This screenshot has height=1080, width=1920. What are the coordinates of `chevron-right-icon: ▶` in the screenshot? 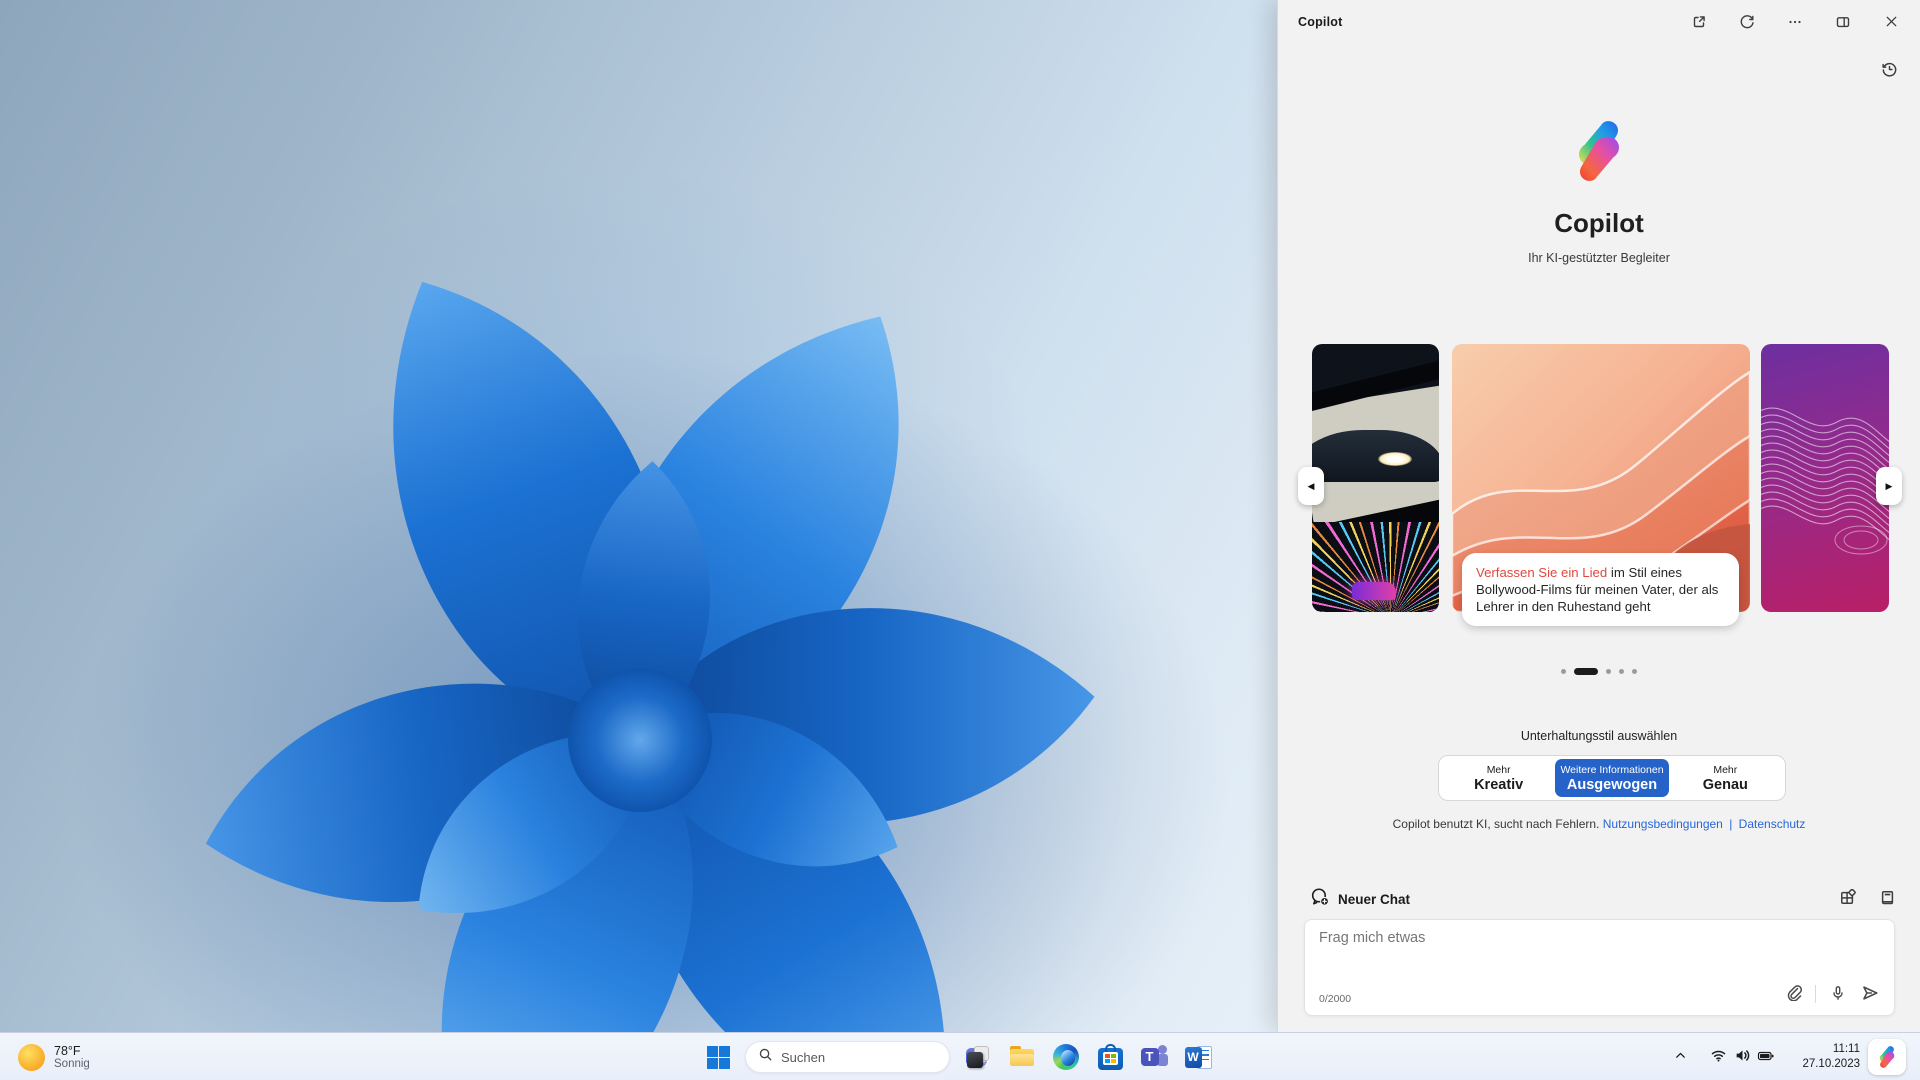 It's located at (1889, 485).